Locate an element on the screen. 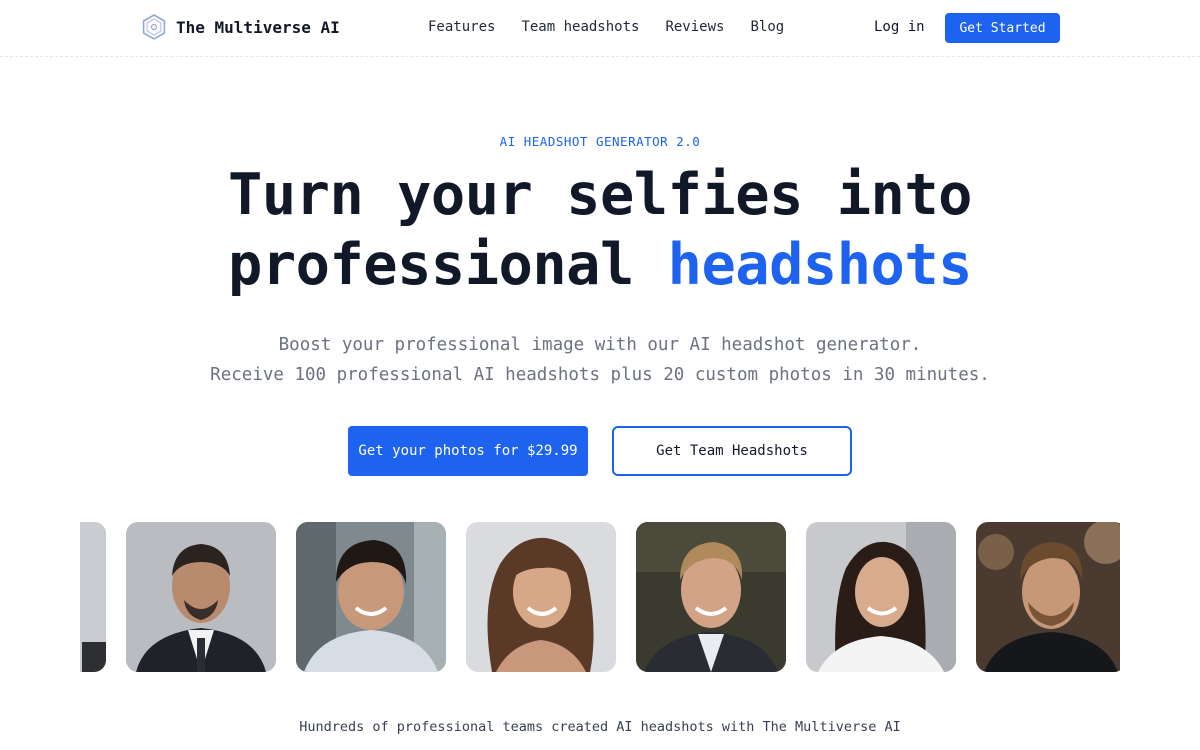 Image resolution: width=1200 pixels, height=750 pixels. login-link: Log in is located at coordinates (899, 27).